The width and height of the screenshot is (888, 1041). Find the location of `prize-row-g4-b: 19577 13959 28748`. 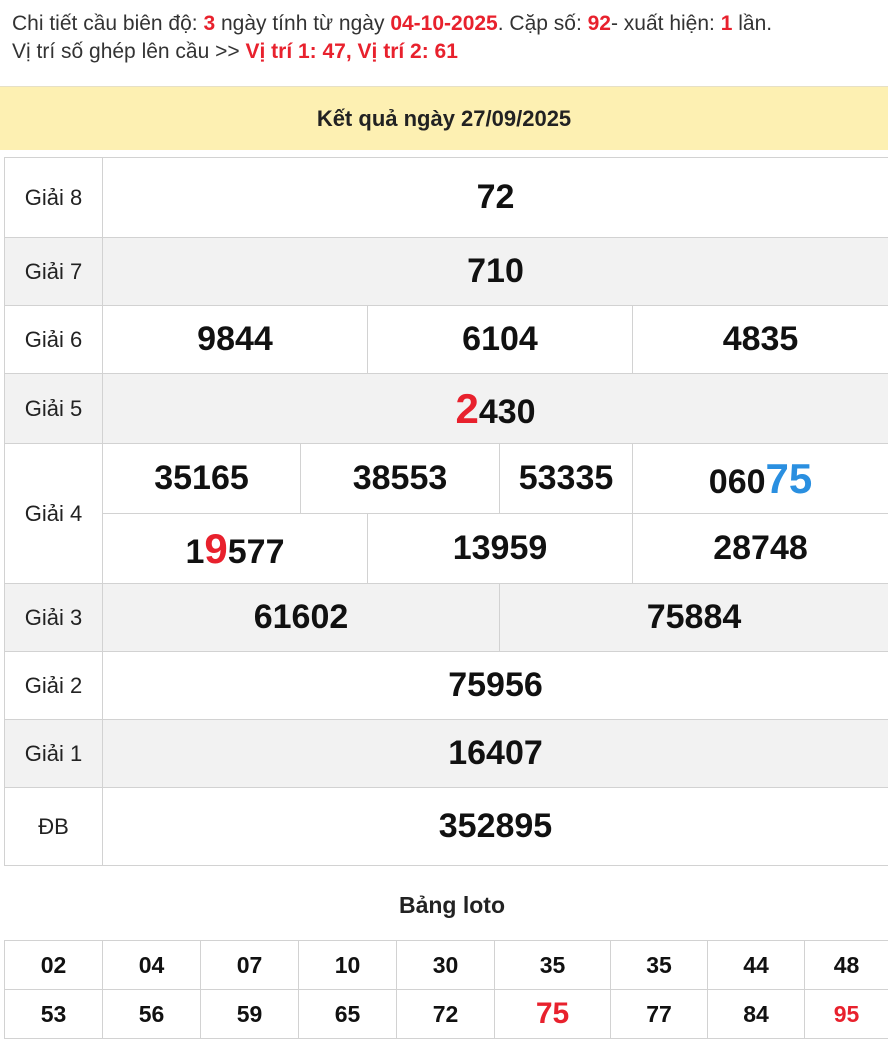

prize-row-g4-b: 19577 13959 28748 is located at coordinates (446, 548).